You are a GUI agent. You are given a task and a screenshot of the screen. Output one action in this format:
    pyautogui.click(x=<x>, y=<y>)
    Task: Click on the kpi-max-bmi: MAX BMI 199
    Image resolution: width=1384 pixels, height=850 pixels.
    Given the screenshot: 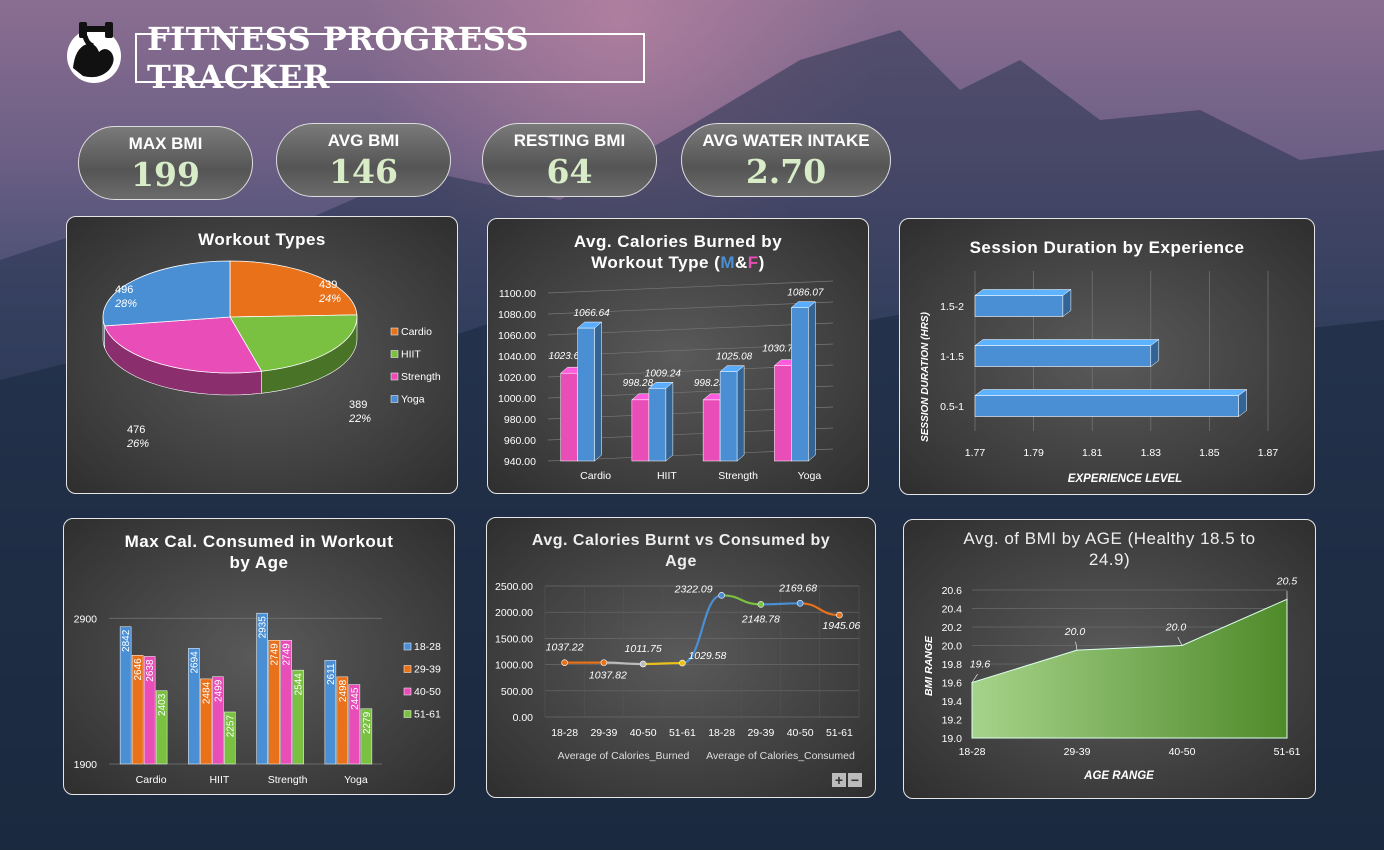 What is the action you would take?
    pyautogui.click(x=165, y=163)
    